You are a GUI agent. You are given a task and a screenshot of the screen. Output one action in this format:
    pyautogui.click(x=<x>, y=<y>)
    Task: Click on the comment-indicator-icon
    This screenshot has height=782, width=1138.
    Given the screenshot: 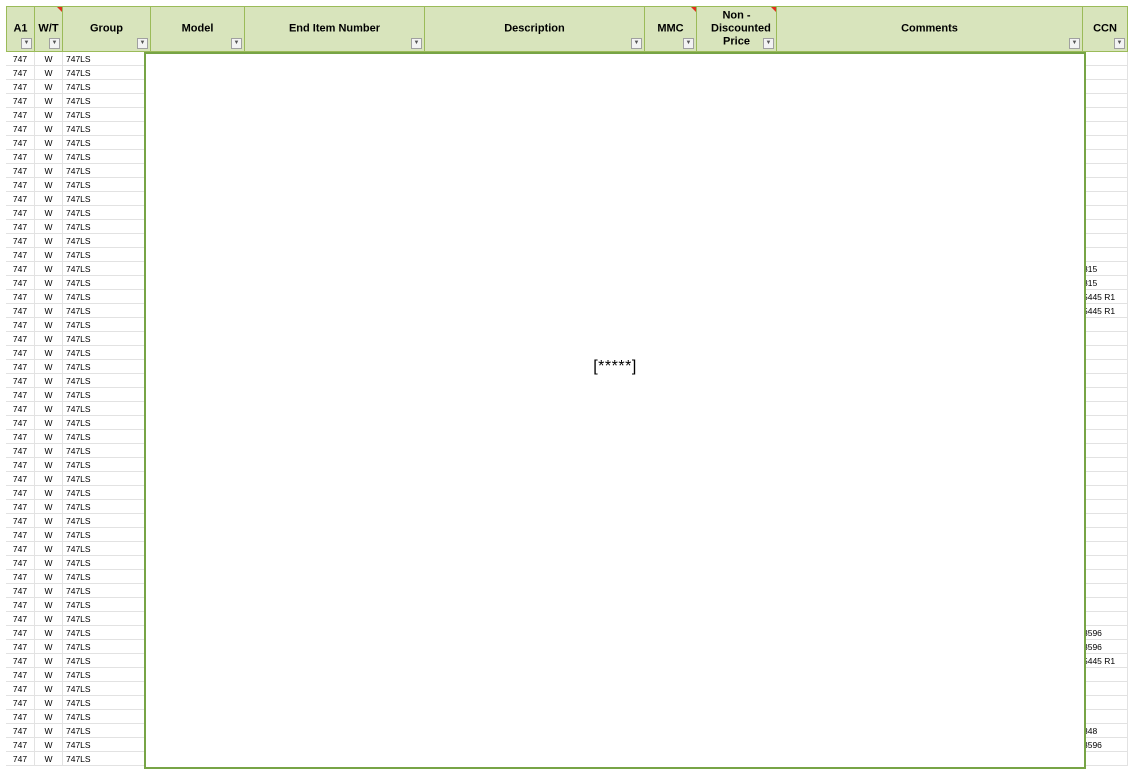 What is the action you would take?
    pyautogui.click(x=59, y=9)
    